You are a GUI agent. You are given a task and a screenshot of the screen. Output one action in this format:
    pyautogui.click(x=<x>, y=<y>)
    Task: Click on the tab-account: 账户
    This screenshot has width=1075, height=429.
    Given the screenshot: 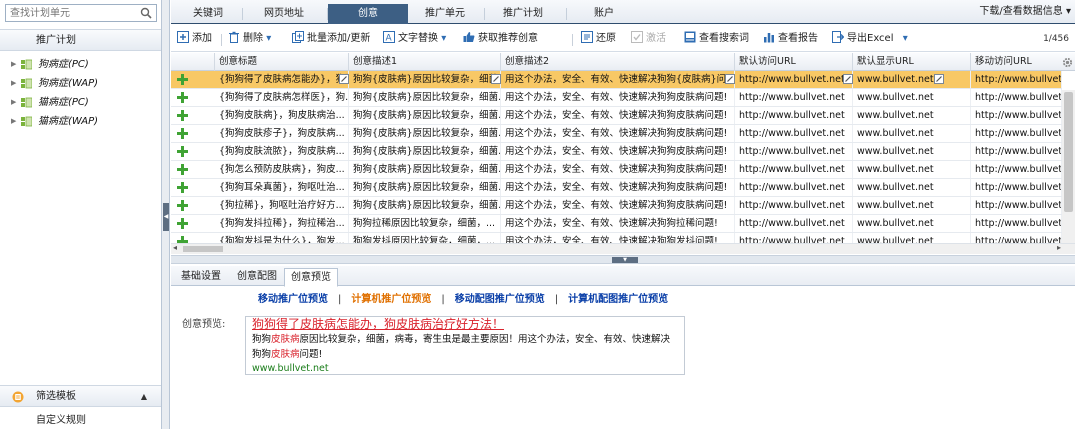 What is the action you would take?
    pyautogui.click(x=604, y=14)
    